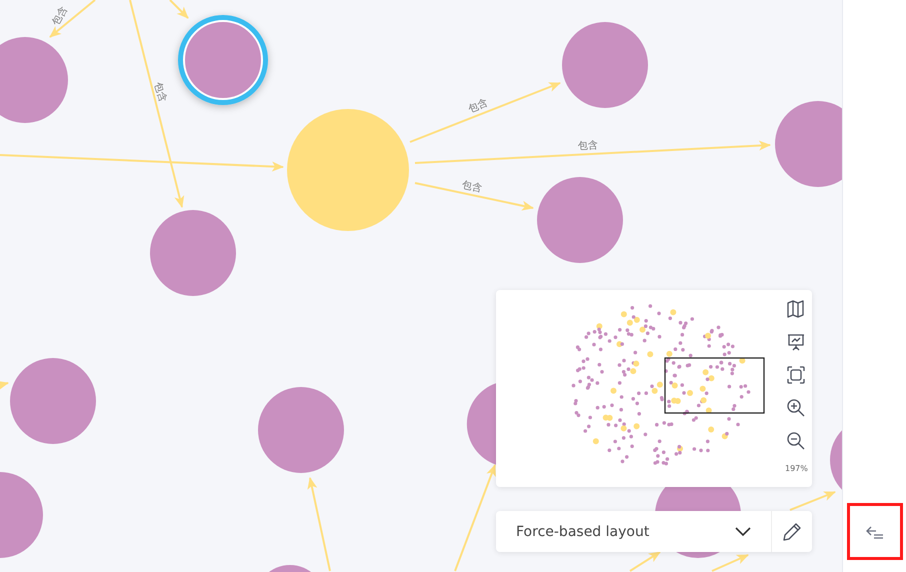 This screenshot has height=572, width=906. What do you see at coordinates (796, 468) in the screenshot?
I see `zoom-level: 197%` at bounding box center [796, 468].